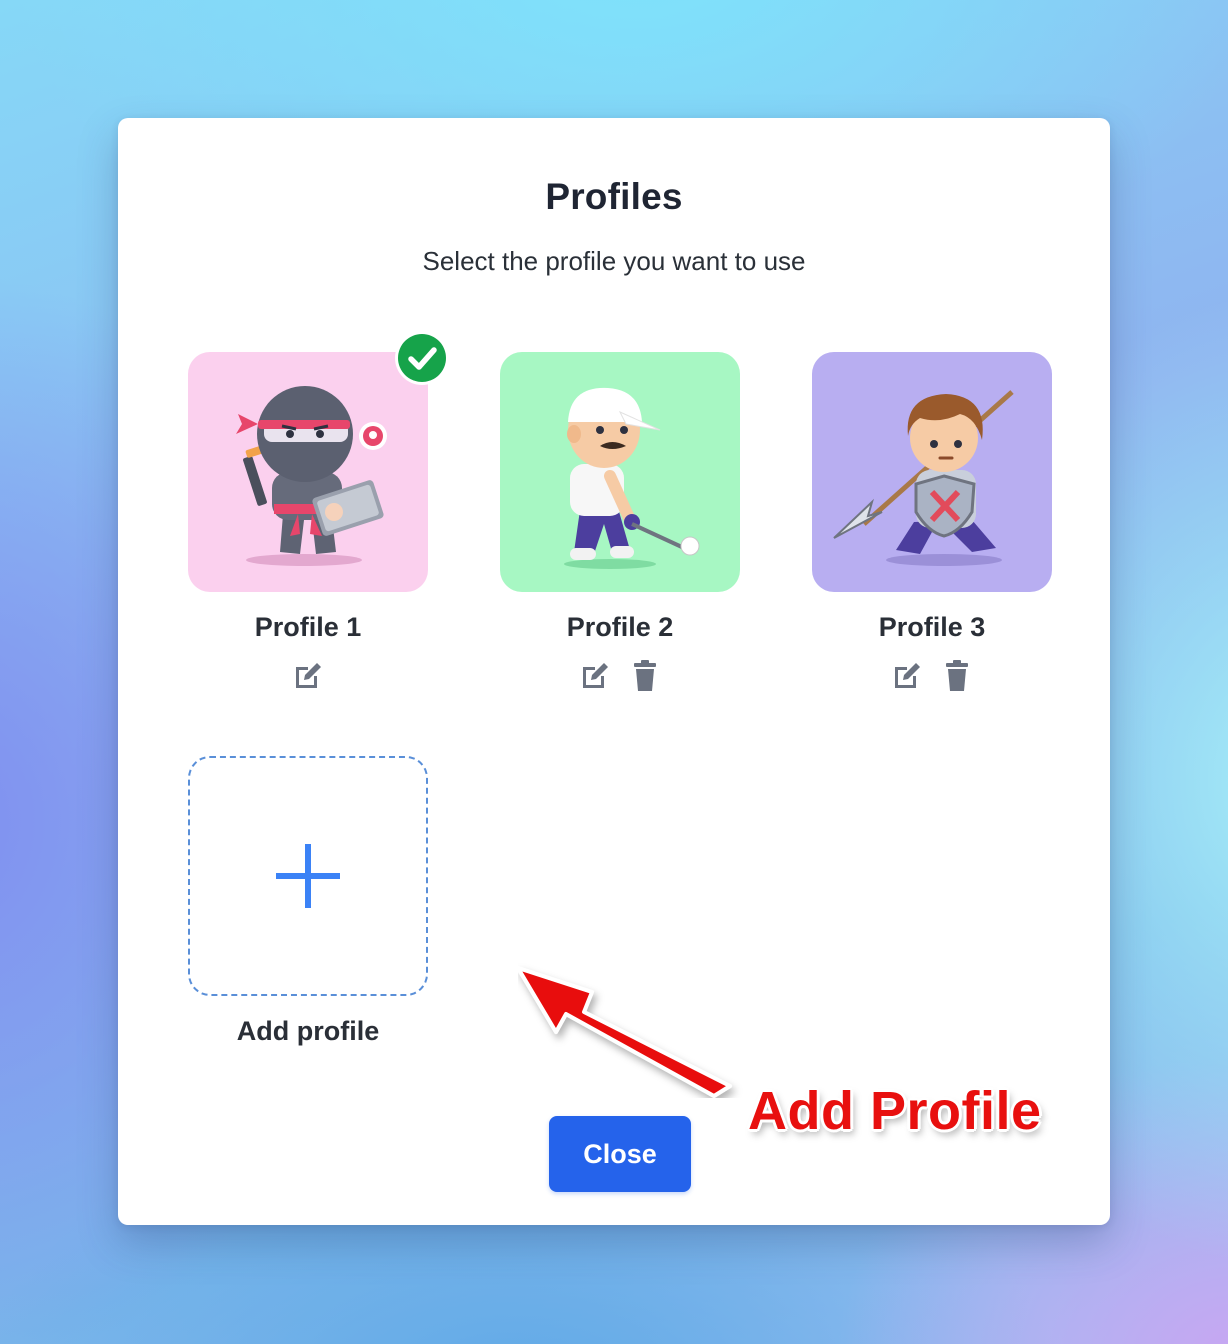 This screenshot has width=1228, height=1344. Describe the element at coordinates (932, 676) in the screenshot. I see `profile-3-actions` at that location.